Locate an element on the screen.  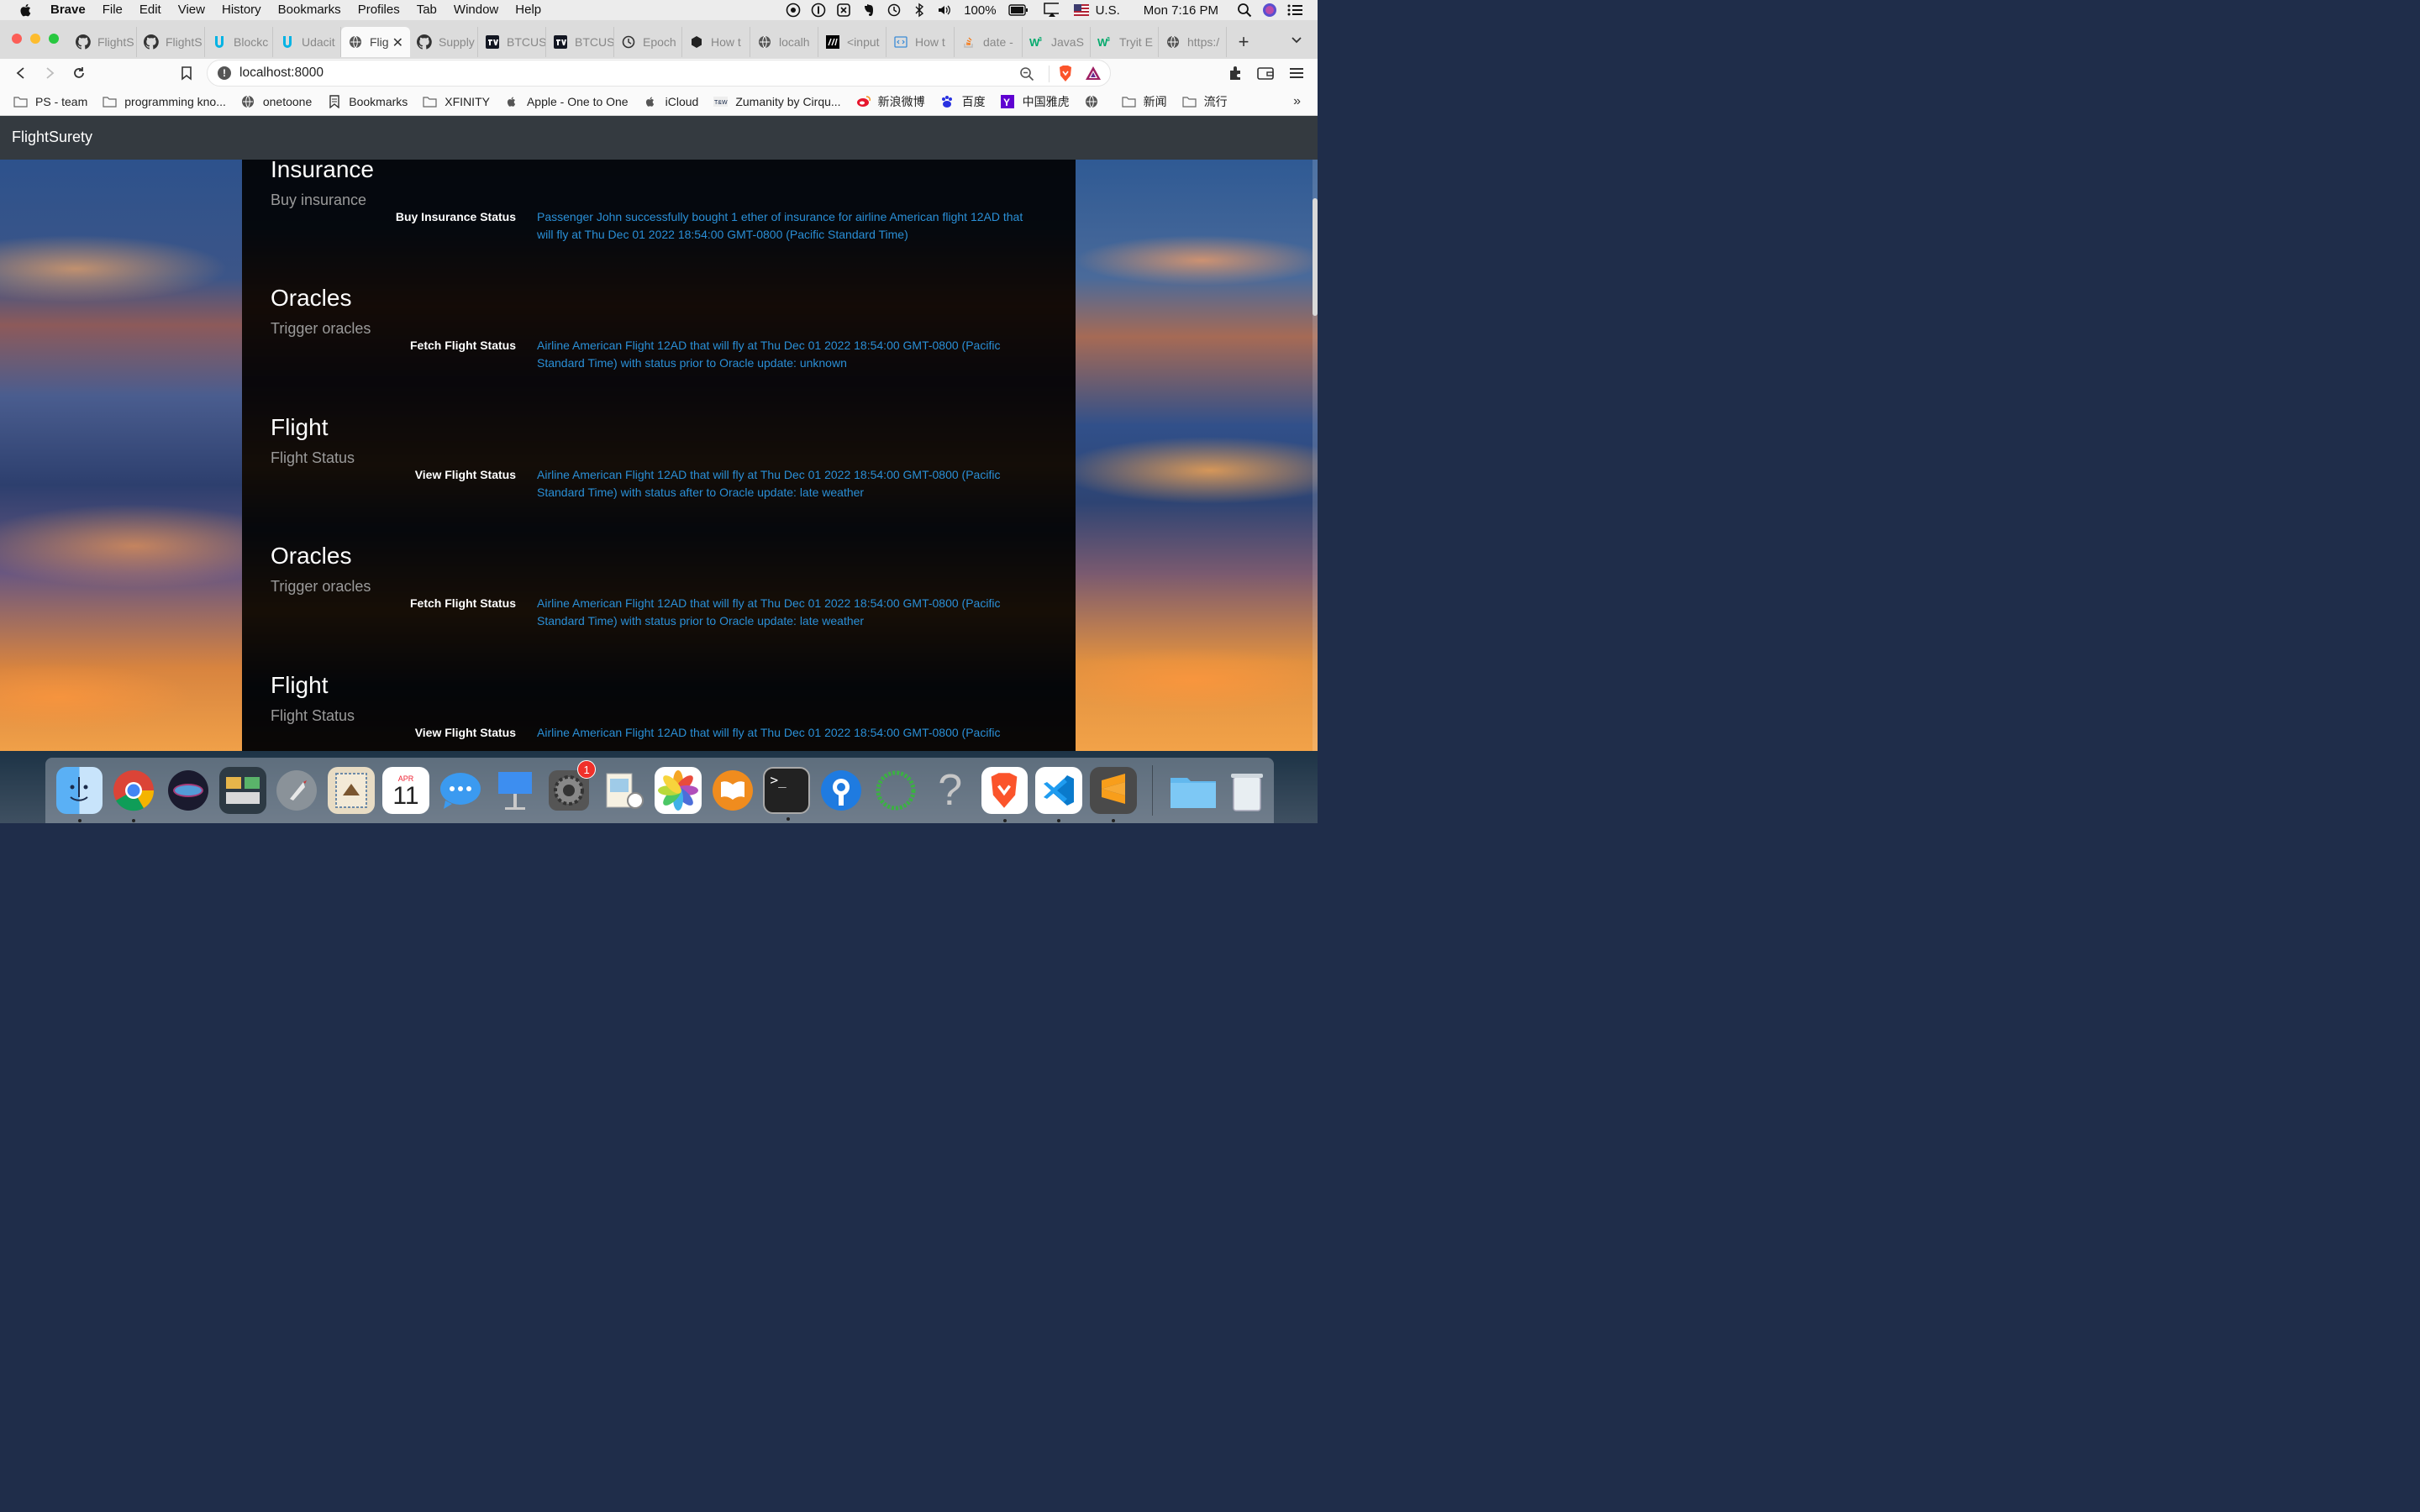
menu-help: Help is located at coordinates (528, 10).